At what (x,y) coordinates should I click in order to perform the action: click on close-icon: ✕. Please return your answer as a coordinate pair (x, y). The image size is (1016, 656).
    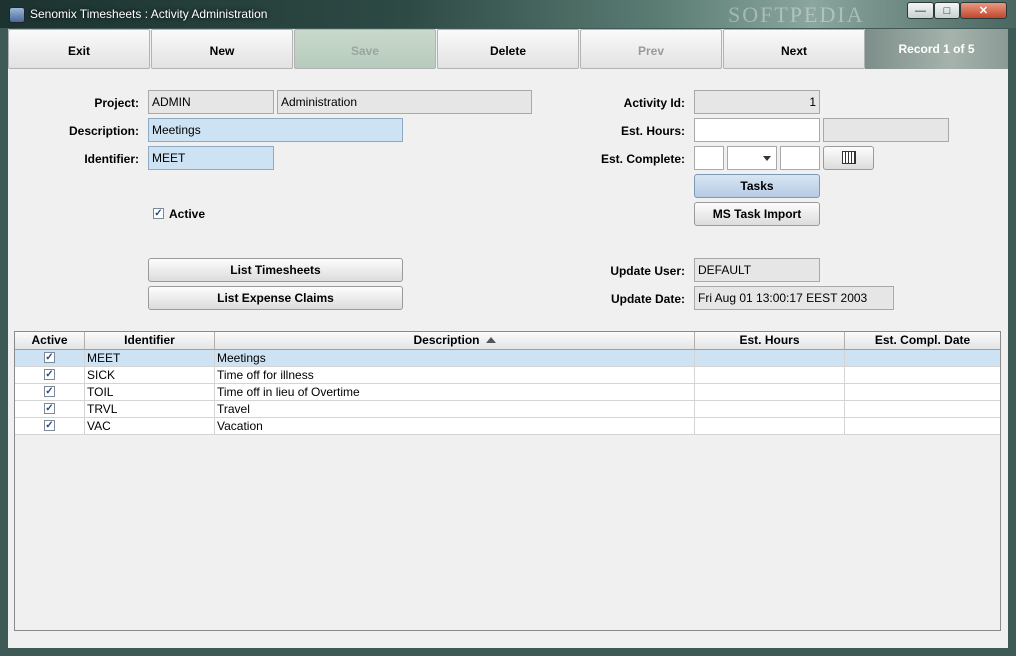
    Looking at the image, I should click on (983, 11).